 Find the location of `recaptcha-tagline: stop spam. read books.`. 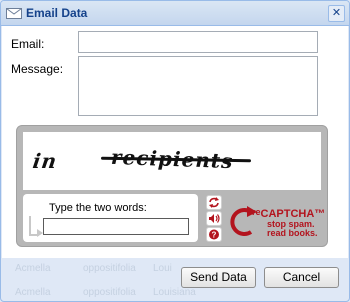

recaptcha-tagline: stop spam. read books. is located at coordinates (292, 228).